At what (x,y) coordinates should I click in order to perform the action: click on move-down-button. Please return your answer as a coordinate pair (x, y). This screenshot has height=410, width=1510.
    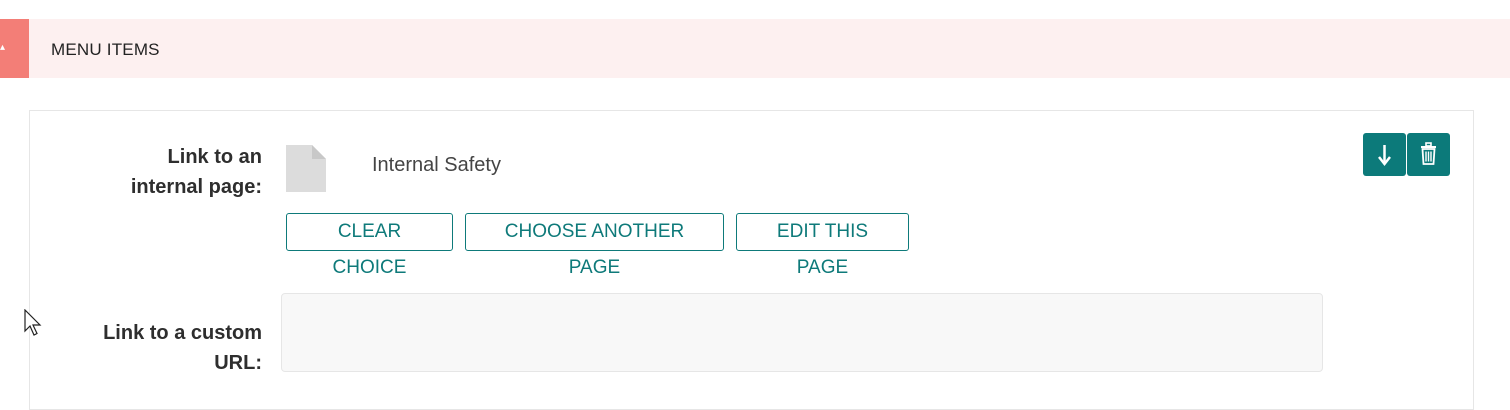
    Looking at the image, I should click on (1384, 154).